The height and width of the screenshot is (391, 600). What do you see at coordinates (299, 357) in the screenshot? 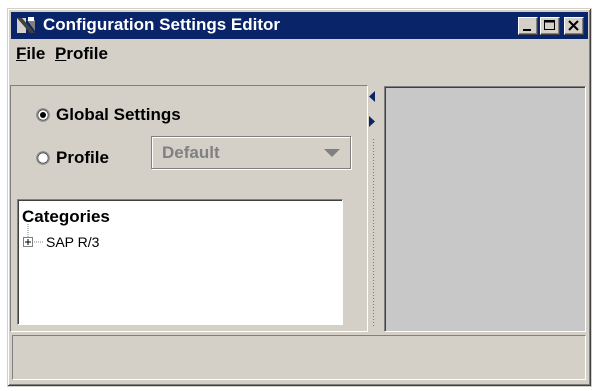
I see `status-bar` at bounding box center [299, 357].